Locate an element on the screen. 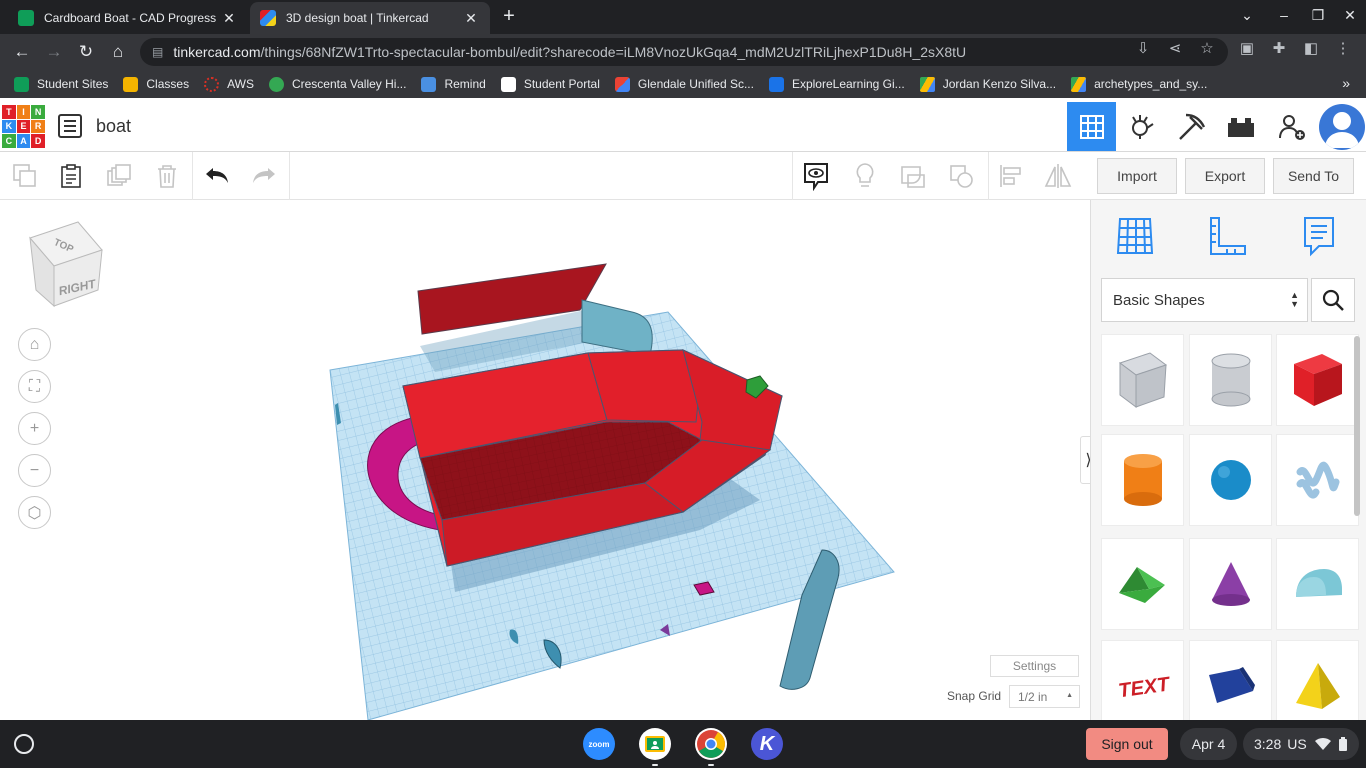 Image resolution: width=1366 pixels, height=768 pixels. zoom-app-icon: zoom is located at coordinates (599, 744).